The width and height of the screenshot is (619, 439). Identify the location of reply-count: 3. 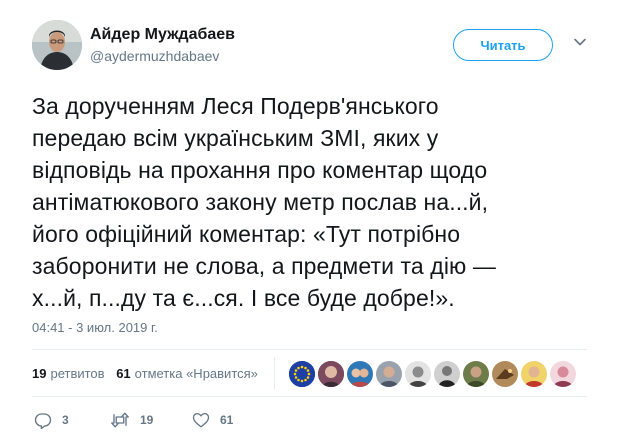
(65, 420).